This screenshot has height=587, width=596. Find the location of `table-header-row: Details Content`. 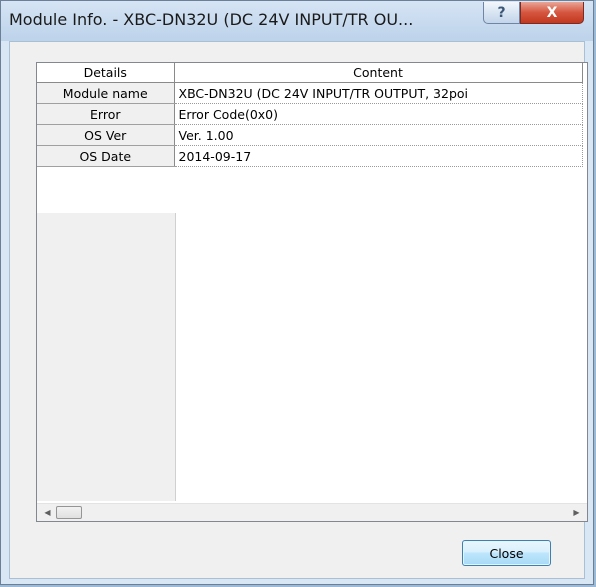

table-header-row: Details Content is located at coordinates (310, 73).